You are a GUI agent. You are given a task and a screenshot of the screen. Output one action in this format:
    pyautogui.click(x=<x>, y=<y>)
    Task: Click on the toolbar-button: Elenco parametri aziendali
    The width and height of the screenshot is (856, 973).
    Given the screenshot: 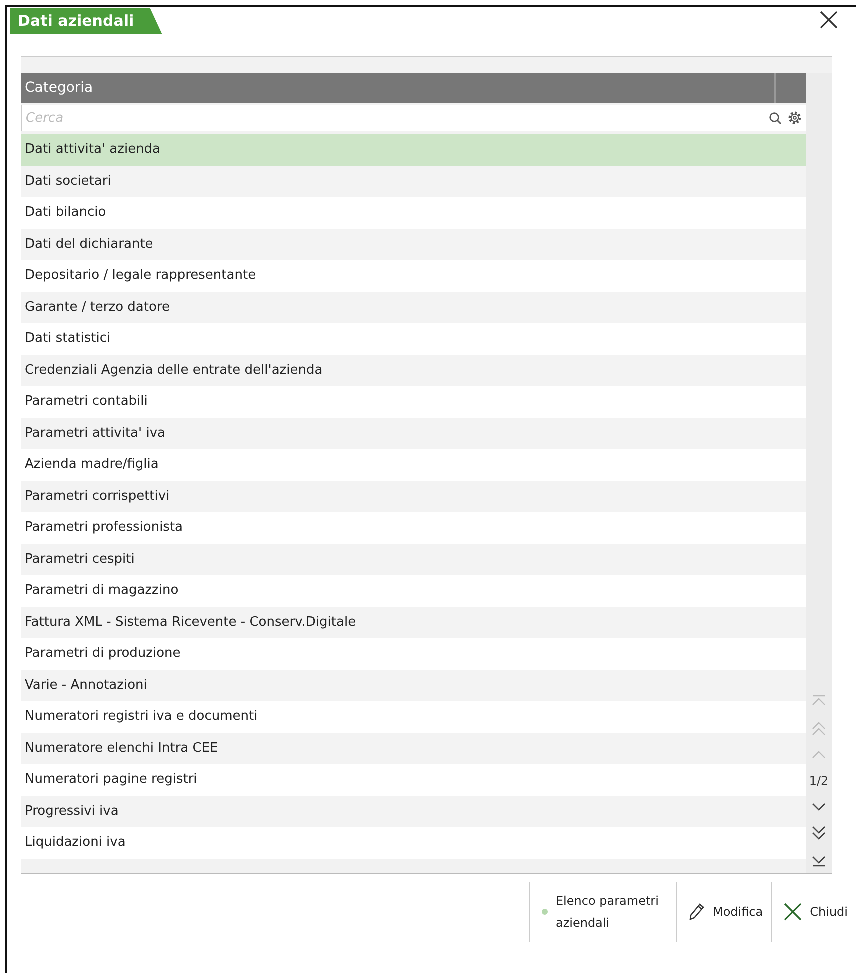 What is the action you would take?
    pyautogui.click(x=602, y=912)
    